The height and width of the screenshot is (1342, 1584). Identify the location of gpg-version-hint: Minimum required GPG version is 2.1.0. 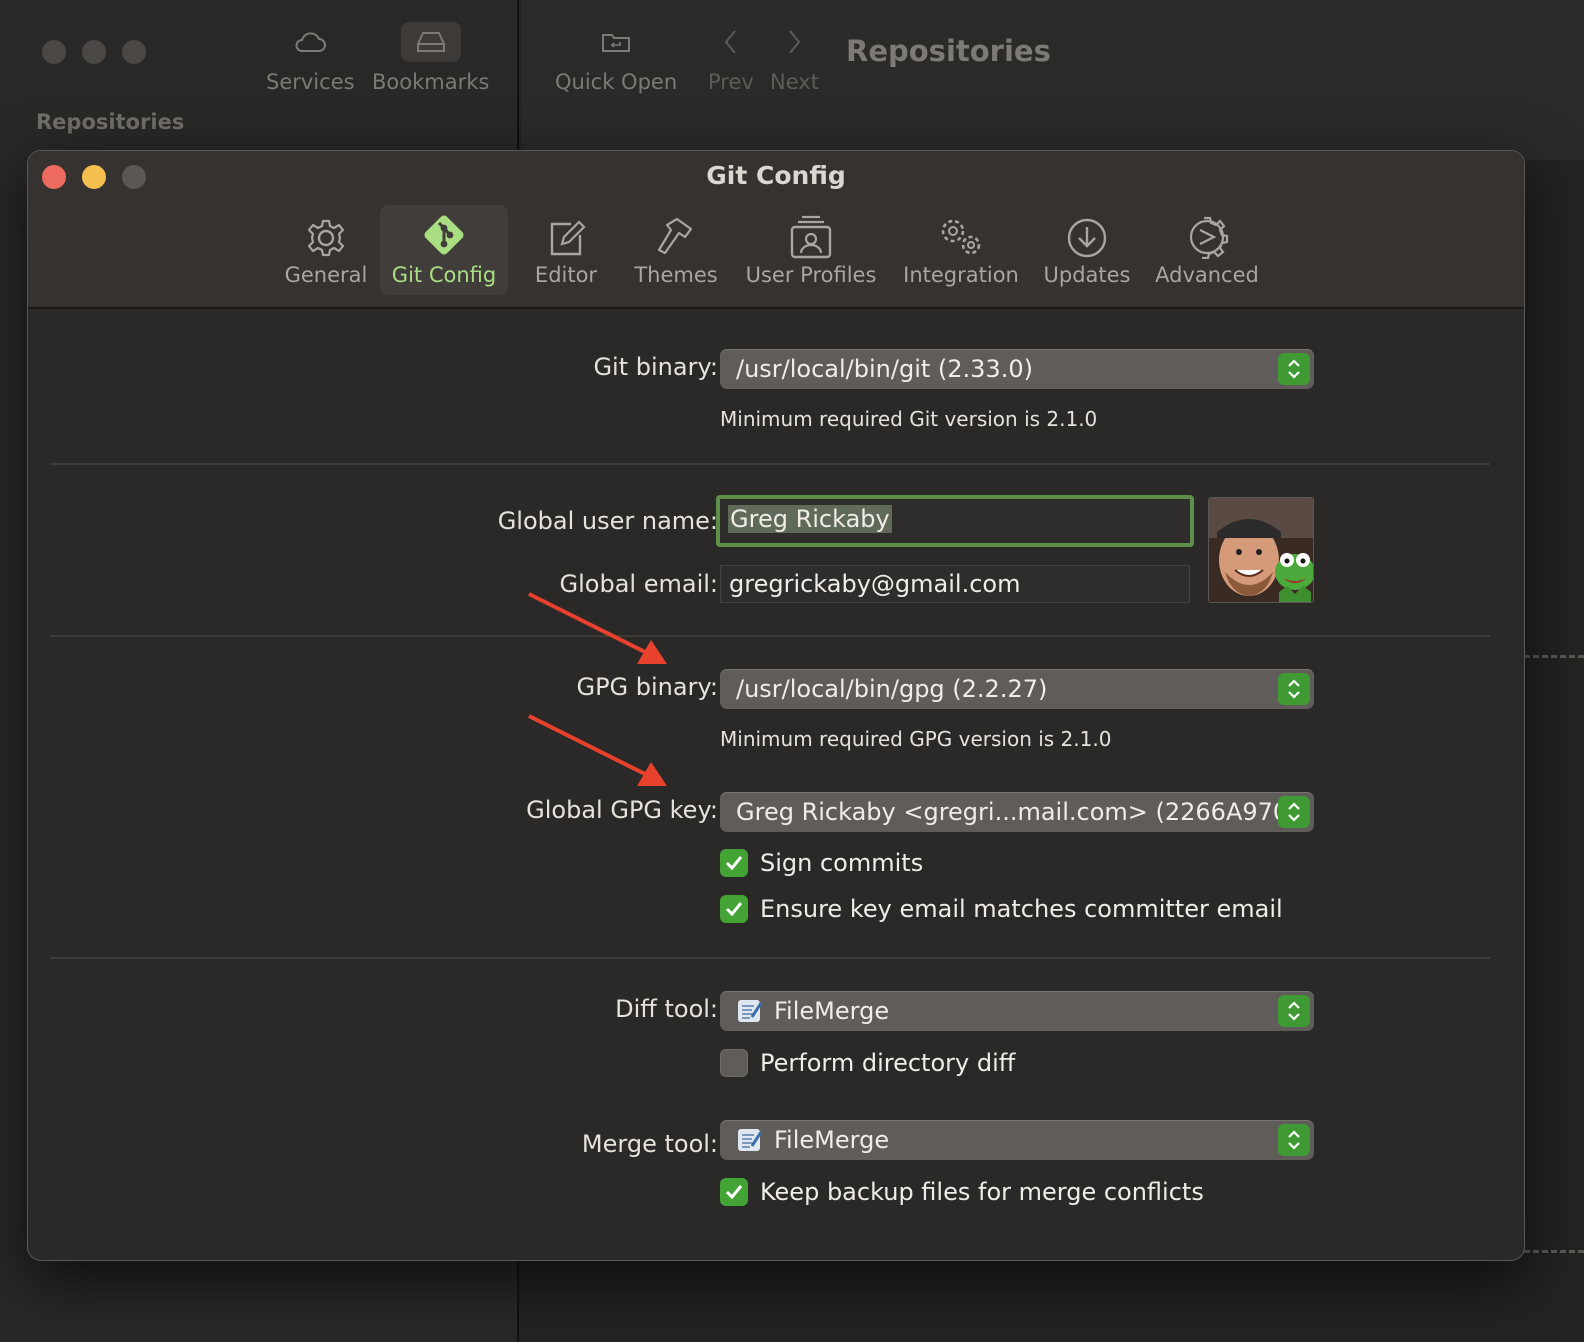
(916, 739).